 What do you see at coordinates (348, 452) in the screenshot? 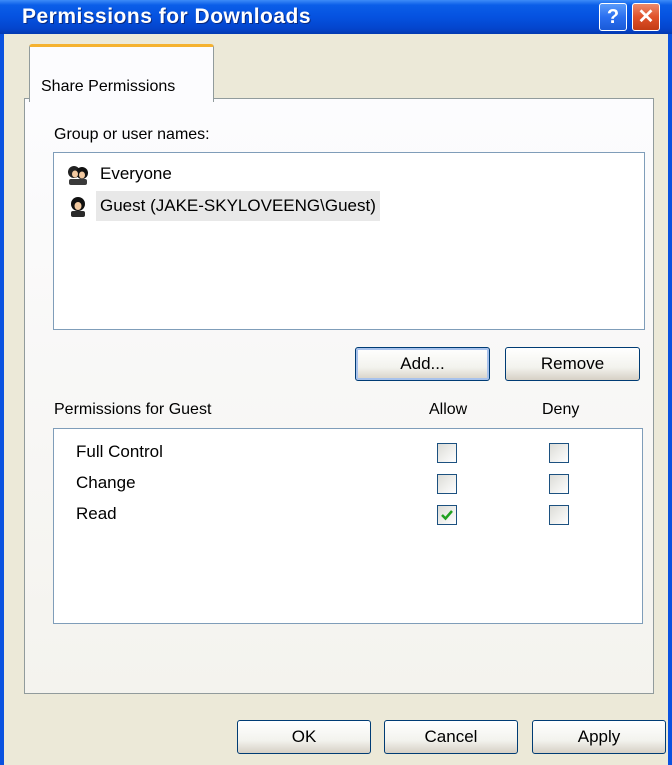
I see `permission-row-full-control: Full Control` at bounding box center [348, 452].